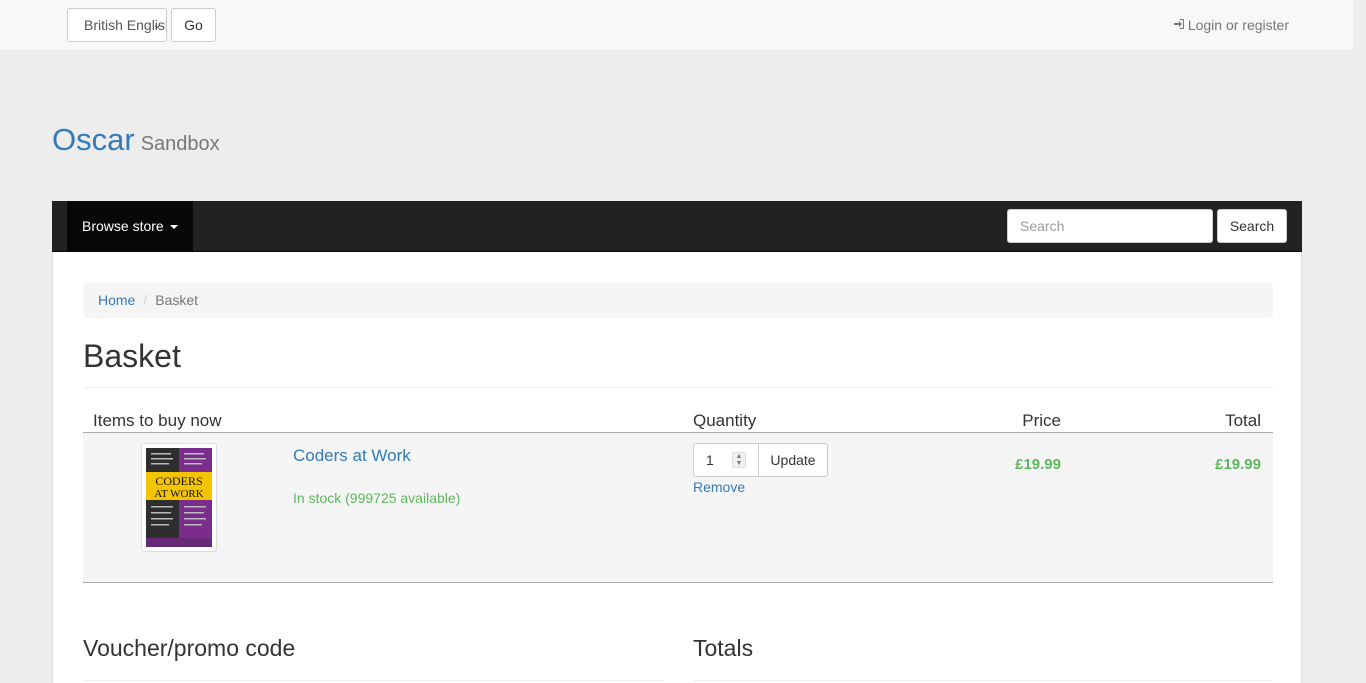 The image size is (1366, 683). I want to click on browse-store-dropdown: Browse store, so click(130, 226).